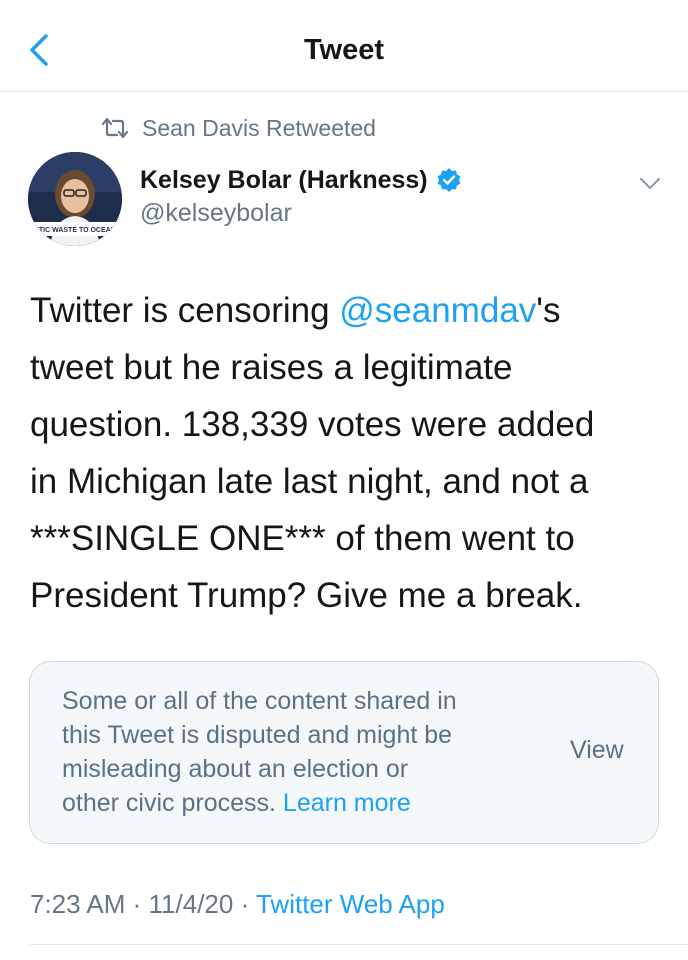 The height and width of the screenshot is (960, 688). What do you see at coordinates (284, 179) in the screenshot?
I see `author-name: Kelsey Bolar (Harkness)` at bounding box center [284, 179].